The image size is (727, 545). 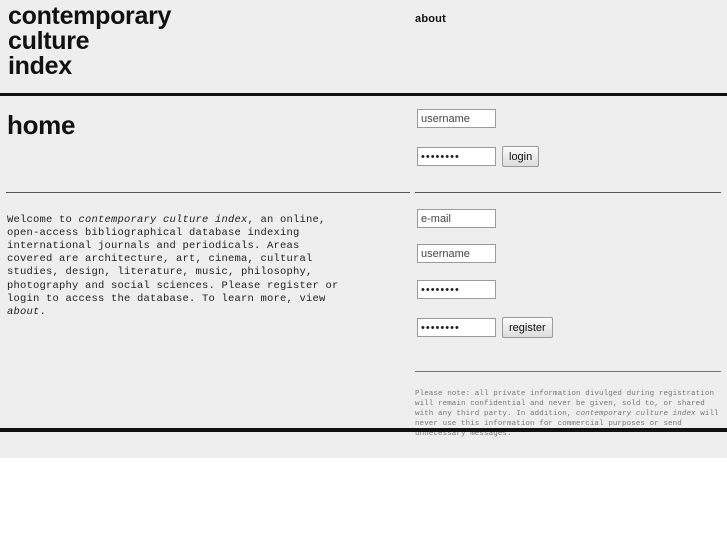 I want to click on masthead-line-2: culture, so click(x=49, y=41).